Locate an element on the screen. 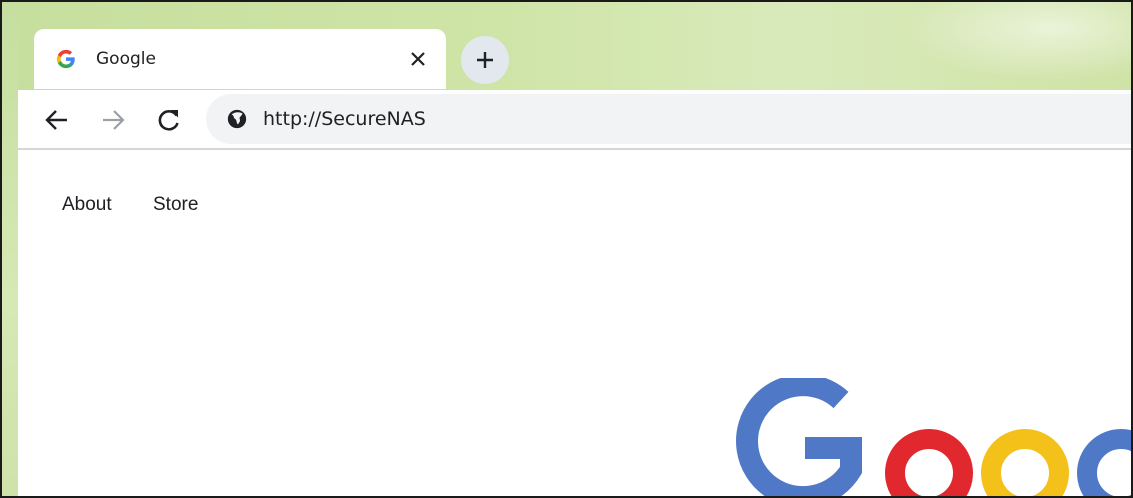 The height and width of the screenshot is (498, 1133). logo-letter-o-red is located at coordinates (929, 462).